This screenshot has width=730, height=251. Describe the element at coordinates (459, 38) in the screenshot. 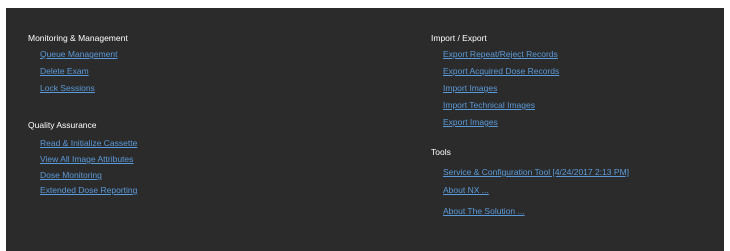

I see `import-export-section-title: Import / Export` at that location.